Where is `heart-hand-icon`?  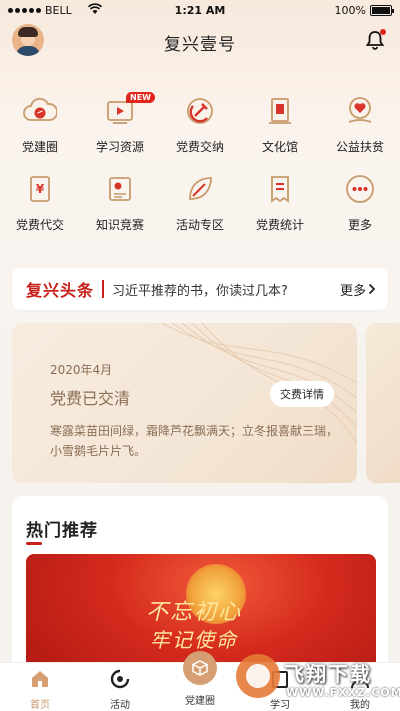
heart-hand-icon is located at coordinates (360, 110).